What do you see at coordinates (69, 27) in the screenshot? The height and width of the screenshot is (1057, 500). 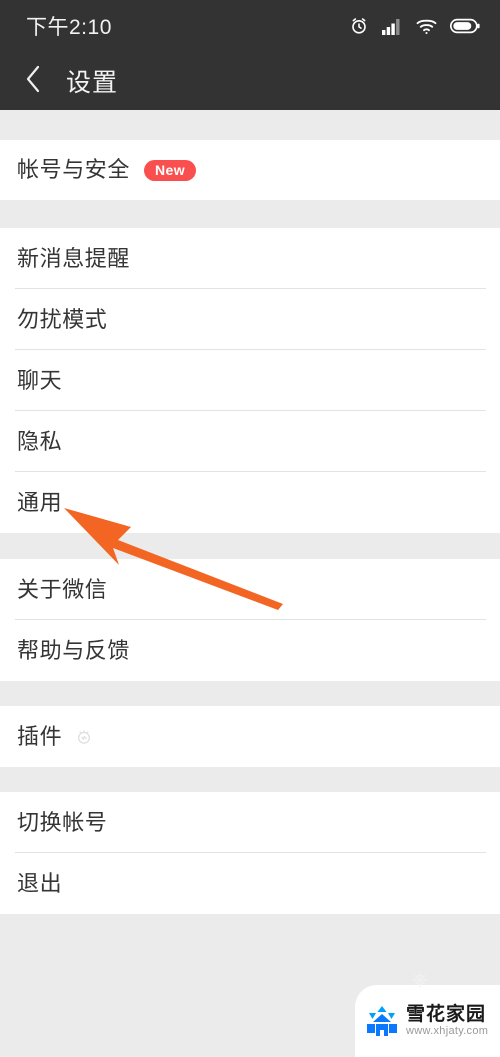 I see `status-time: 下午2:10` at bounding box center [69, 27].